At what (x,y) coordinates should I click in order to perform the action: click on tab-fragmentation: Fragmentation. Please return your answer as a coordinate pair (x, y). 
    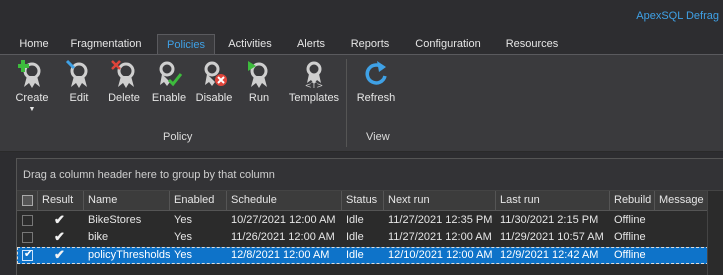
    Looking at the image, I should click on (106, 44).